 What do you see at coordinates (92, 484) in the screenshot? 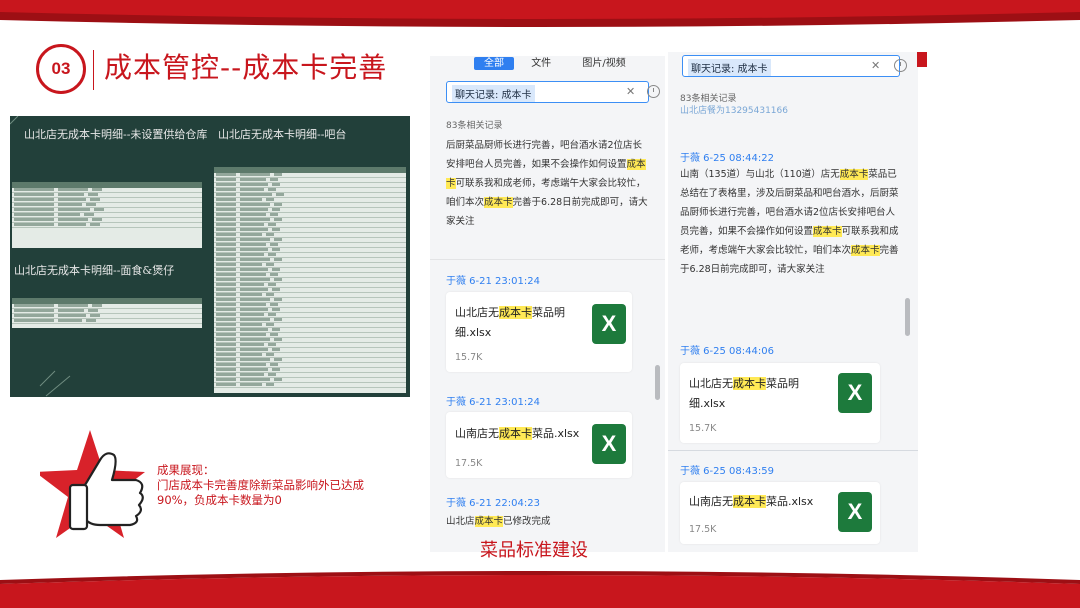
I see `thumbs-up-icon` at bounding box center [92, 484].